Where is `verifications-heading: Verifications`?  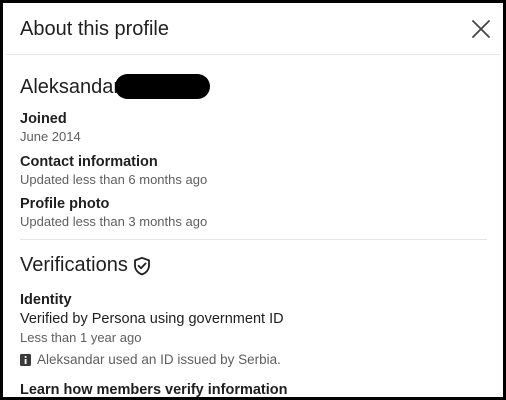 verifications-heading: Verifications is located at coordinates (74, 265).